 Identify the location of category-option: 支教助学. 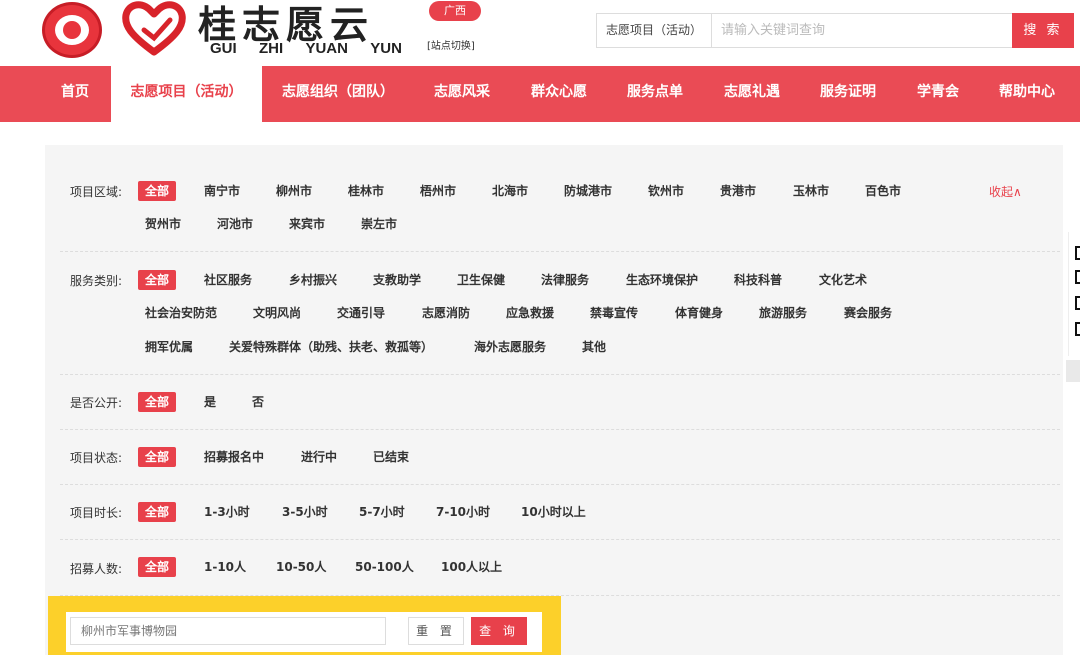
(397, 280).